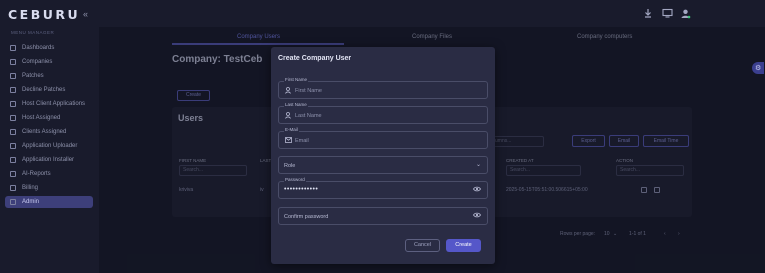 Image resolution: width=765 pixels, height=273 pixels. I want to click on first-name-field: First Name First Name, so click(383, 88).